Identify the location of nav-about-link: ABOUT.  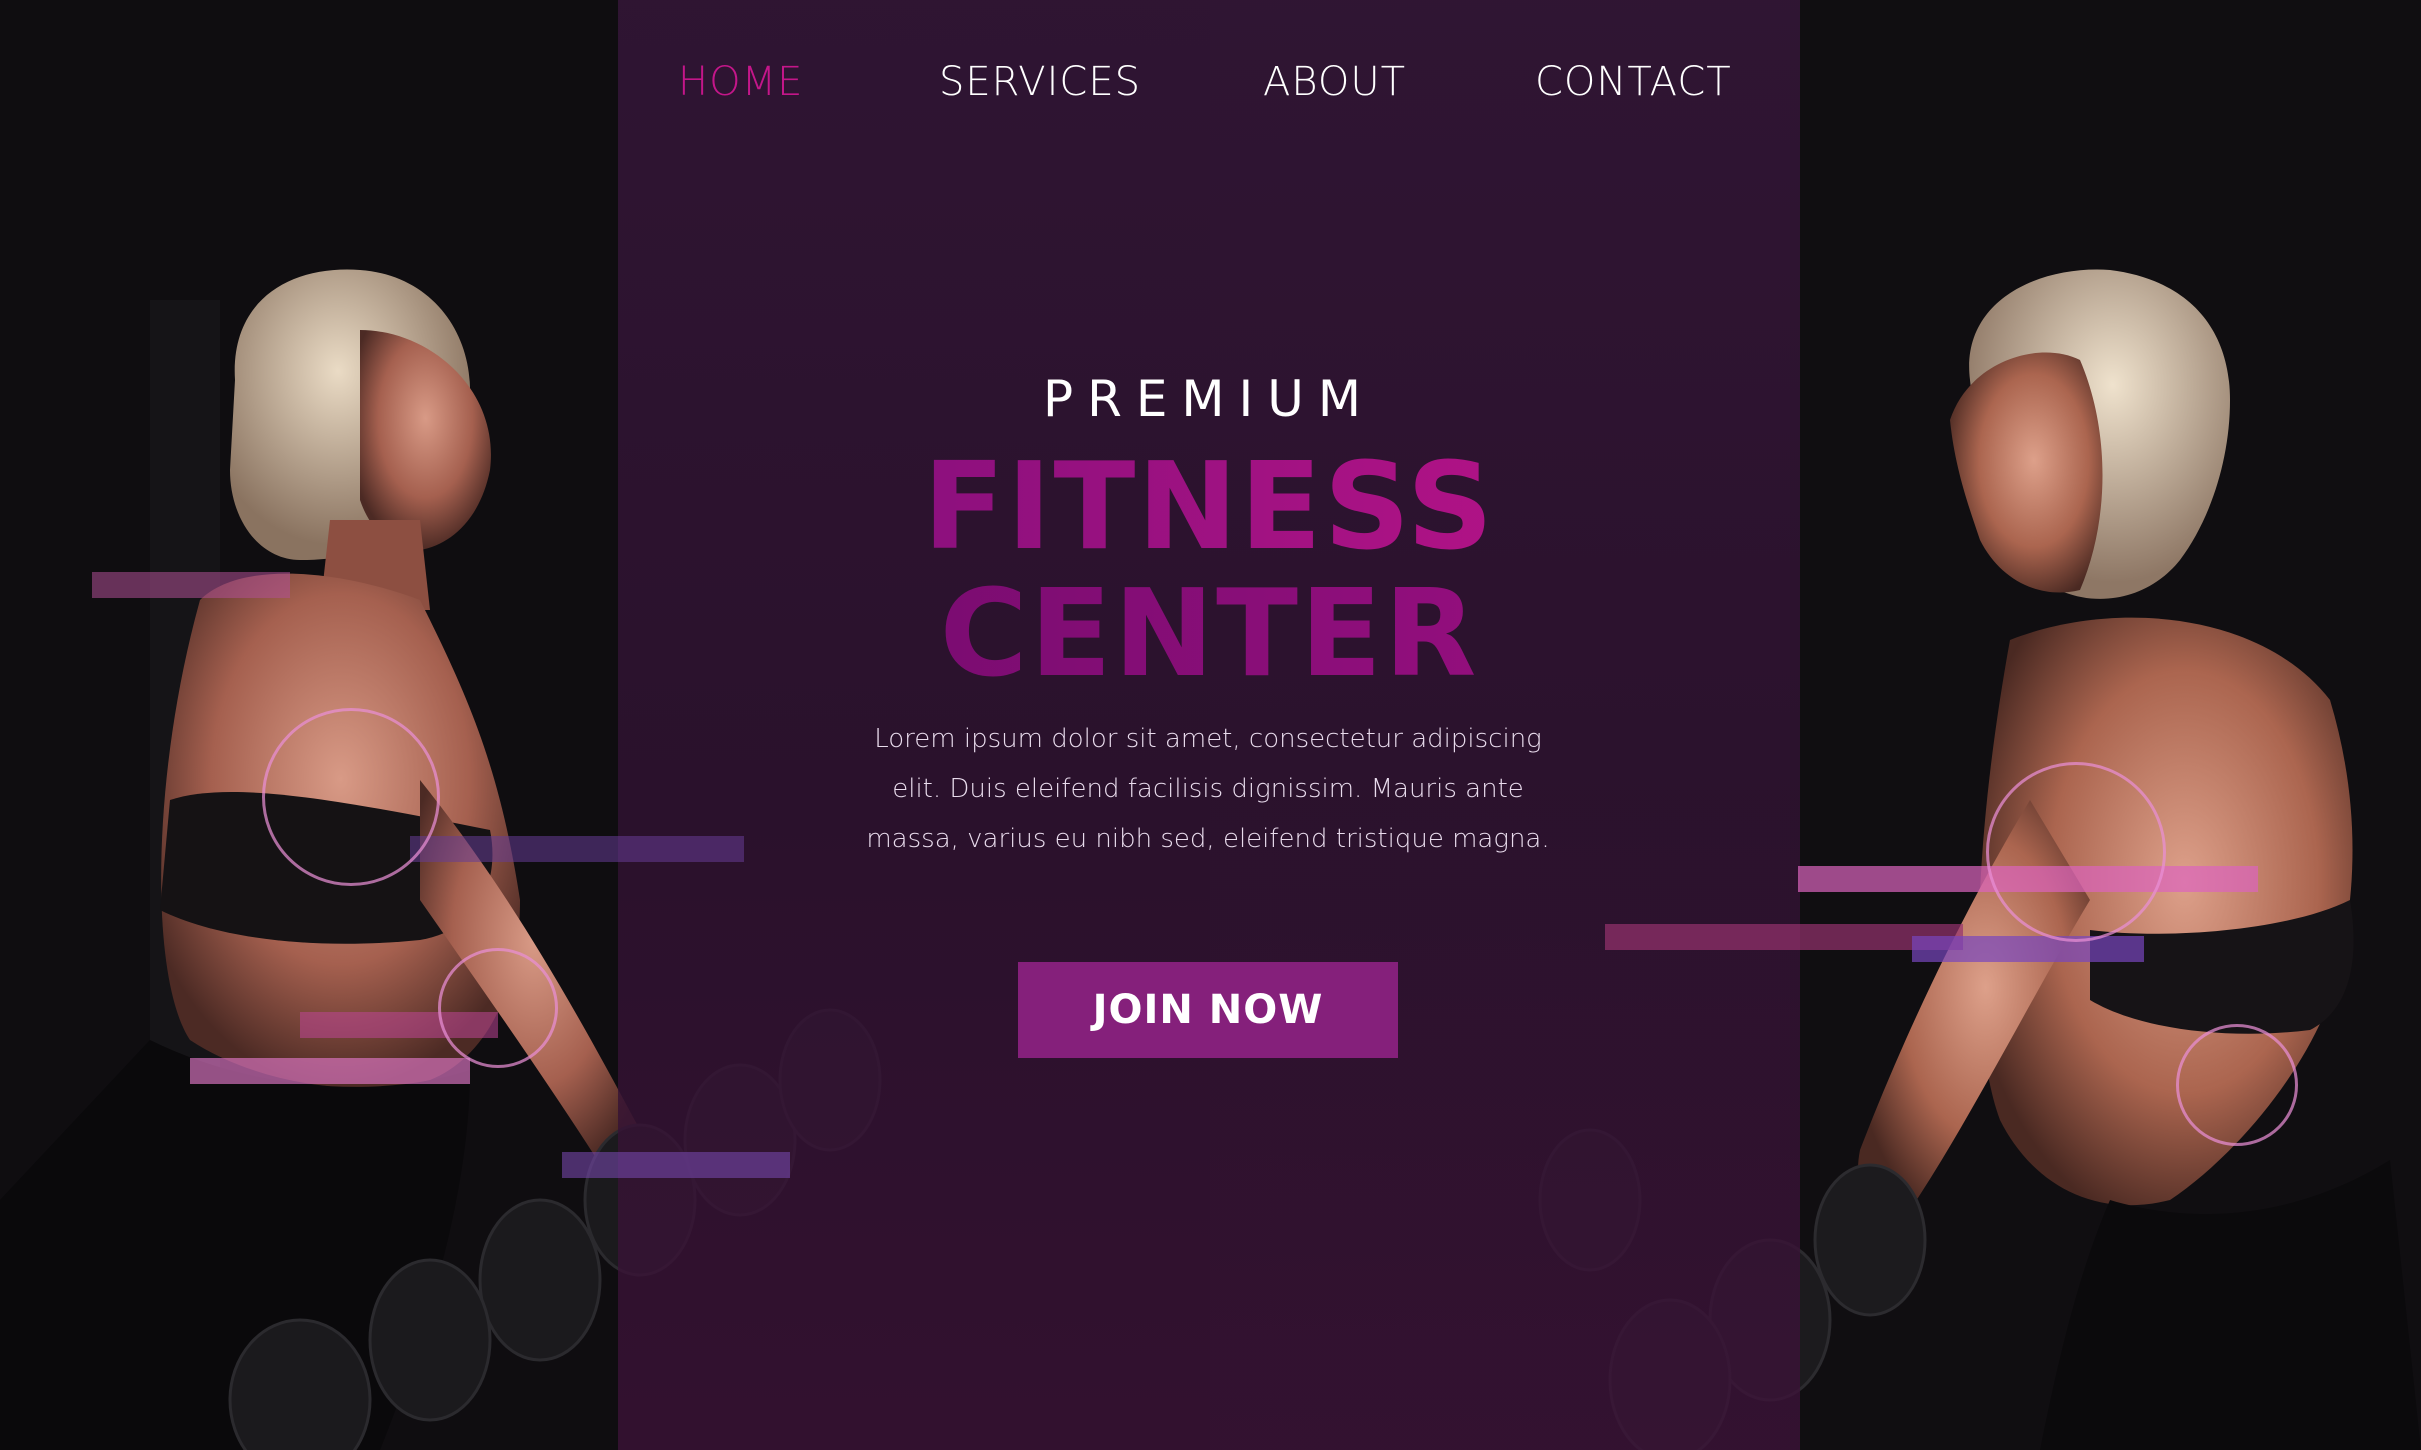
(1334, 82).